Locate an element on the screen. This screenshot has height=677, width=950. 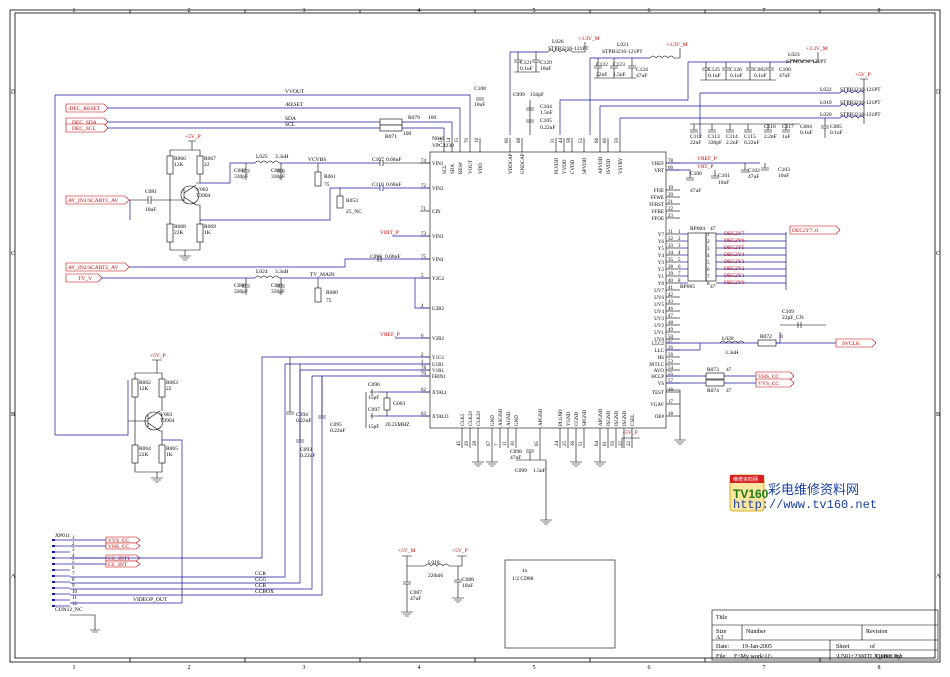
ic-pin-number: 47 is located at coordinates (671, 316).